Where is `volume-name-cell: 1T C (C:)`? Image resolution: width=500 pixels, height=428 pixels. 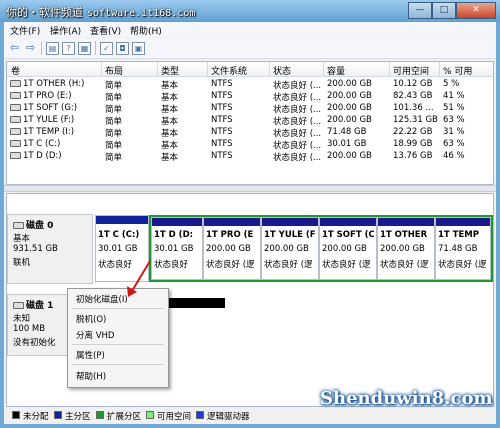
volume-name-cell: 1T C (C:) is located at coordinates (55, 144).